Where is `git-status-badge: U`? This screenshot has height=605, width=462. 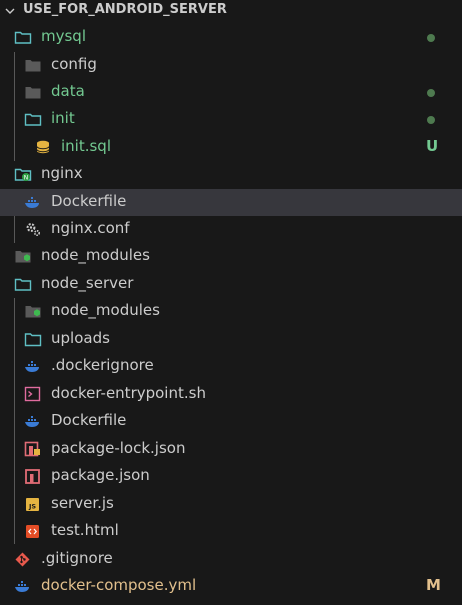
git-status-badge: U is located at coordinates (432, 146).